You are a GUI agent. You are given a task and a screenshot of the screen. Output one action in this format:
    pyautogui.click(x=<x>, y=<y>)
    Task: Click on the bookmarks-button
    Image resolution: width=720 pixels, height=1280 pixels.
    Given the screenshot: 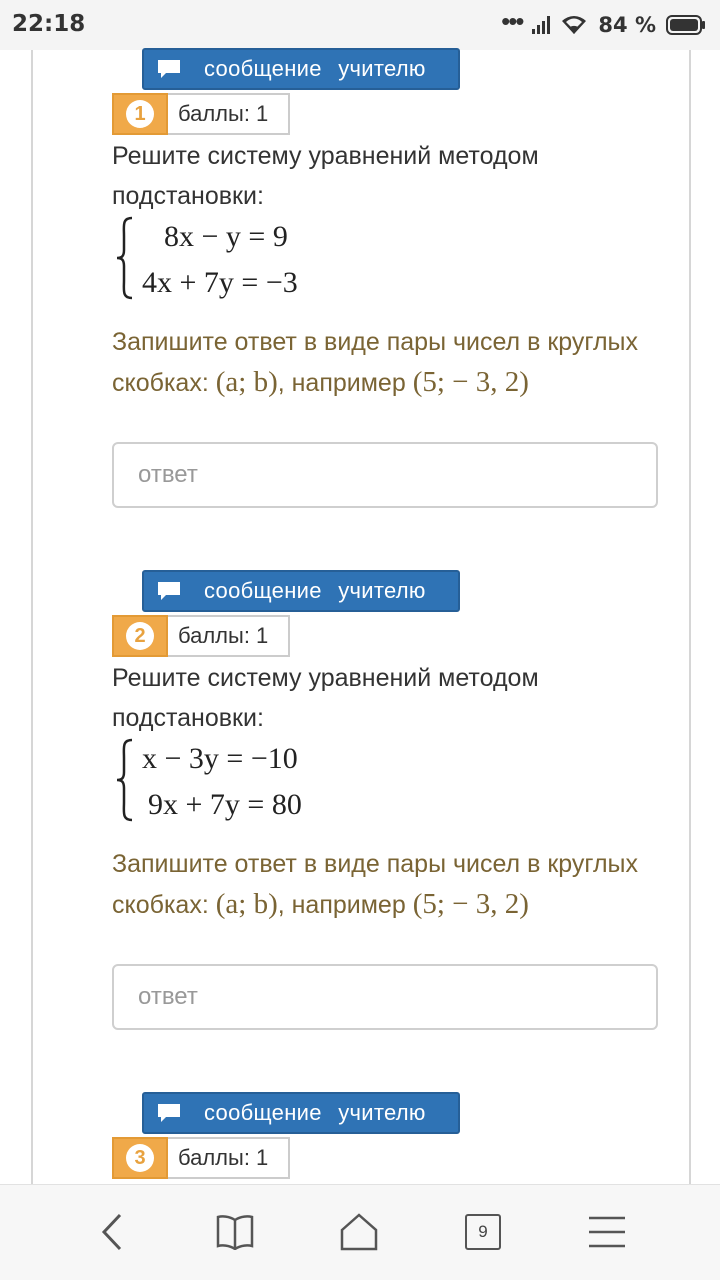 What is the action you would take?
    pyautogui.click(x=235, y=1232)
    